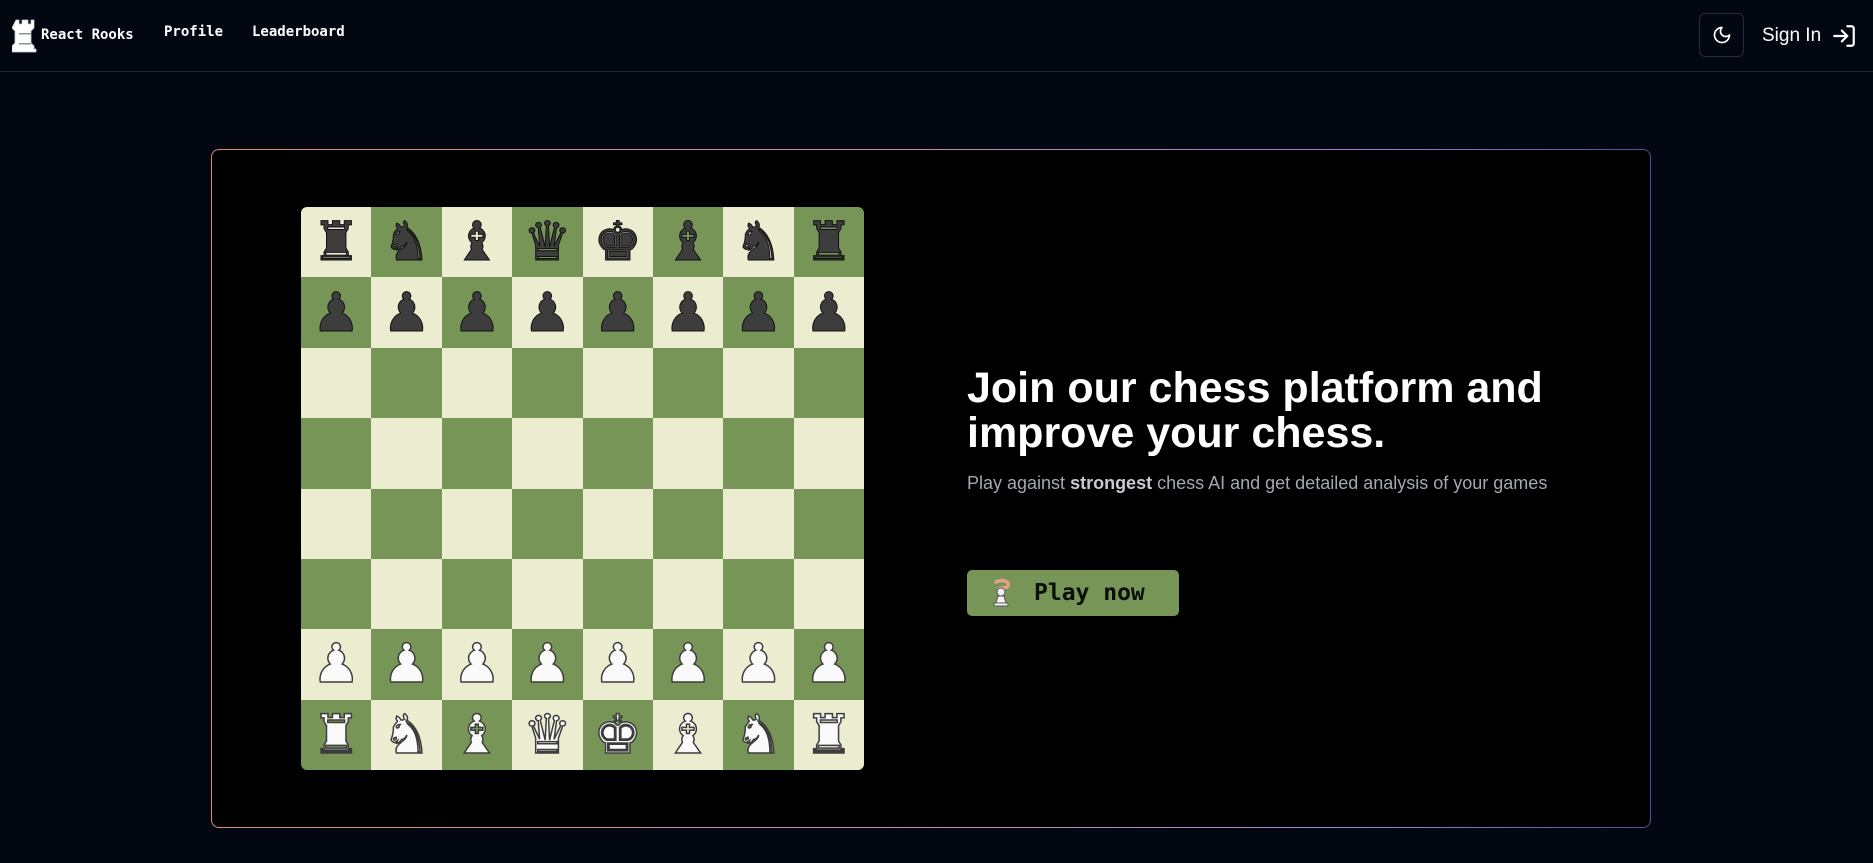 The image size is (1873, 863). Describe the element at coordinates (618, 735) in the screenshot. I see `white-king-icon: ♚` at that location.